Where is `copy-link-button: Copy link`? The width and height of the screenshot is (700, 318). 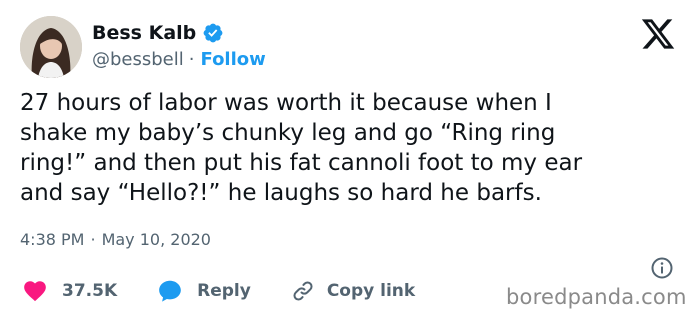
copy-link-button: Copy link is located at coordinates (353, 291).